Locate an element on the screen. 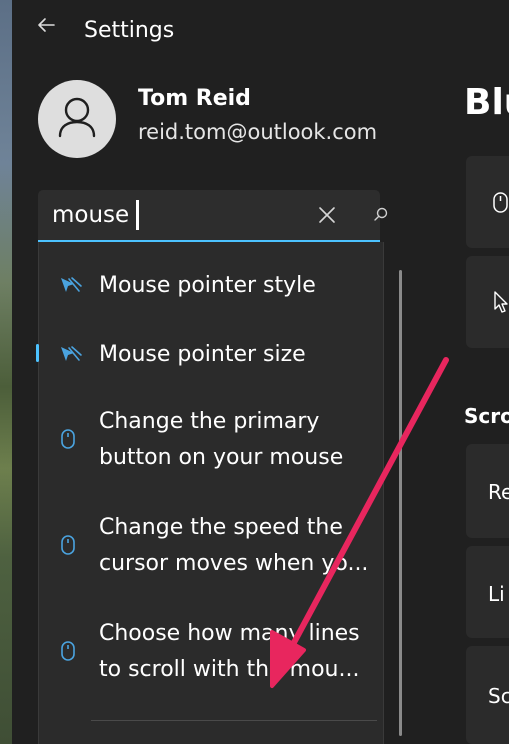  person-icon is located at coordinates (77, 117).